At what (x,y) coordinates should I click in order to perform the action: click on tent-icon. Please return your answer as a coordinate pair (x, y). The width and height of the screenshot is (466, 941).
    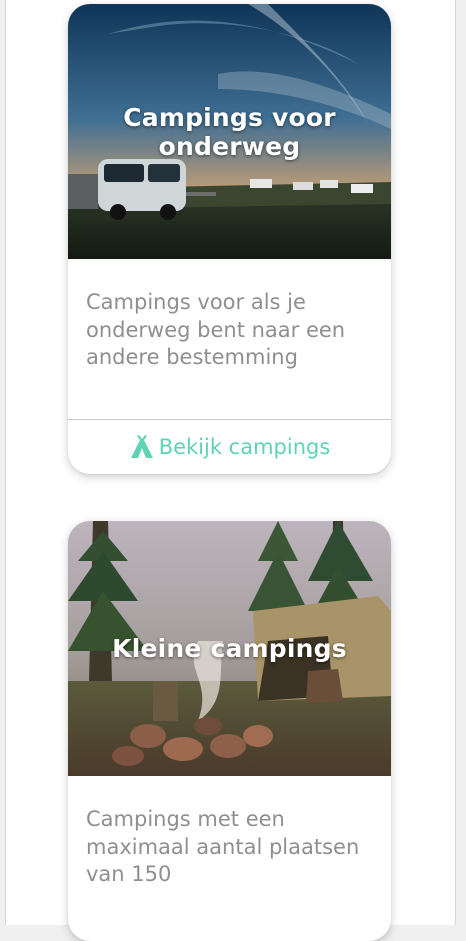
    Looking at the image, I should click on (141, 446).